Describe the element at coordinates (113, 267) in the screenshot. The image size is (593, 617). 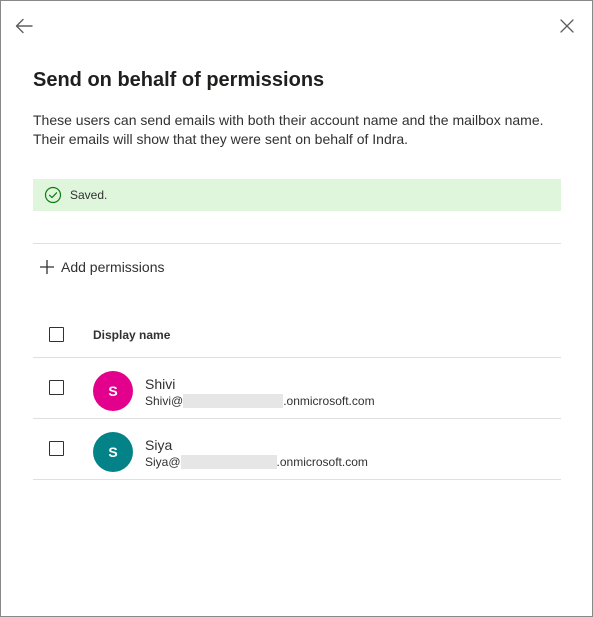
I see `add-permissions-label: Add permissions` at that location.